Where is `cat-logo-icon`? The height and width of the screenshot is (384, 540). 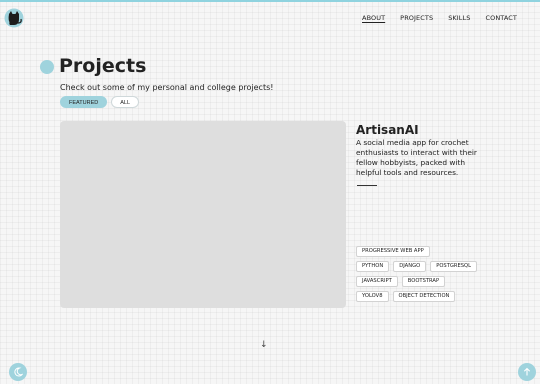 cat-logo-icon is located at coordinates (14, 18).